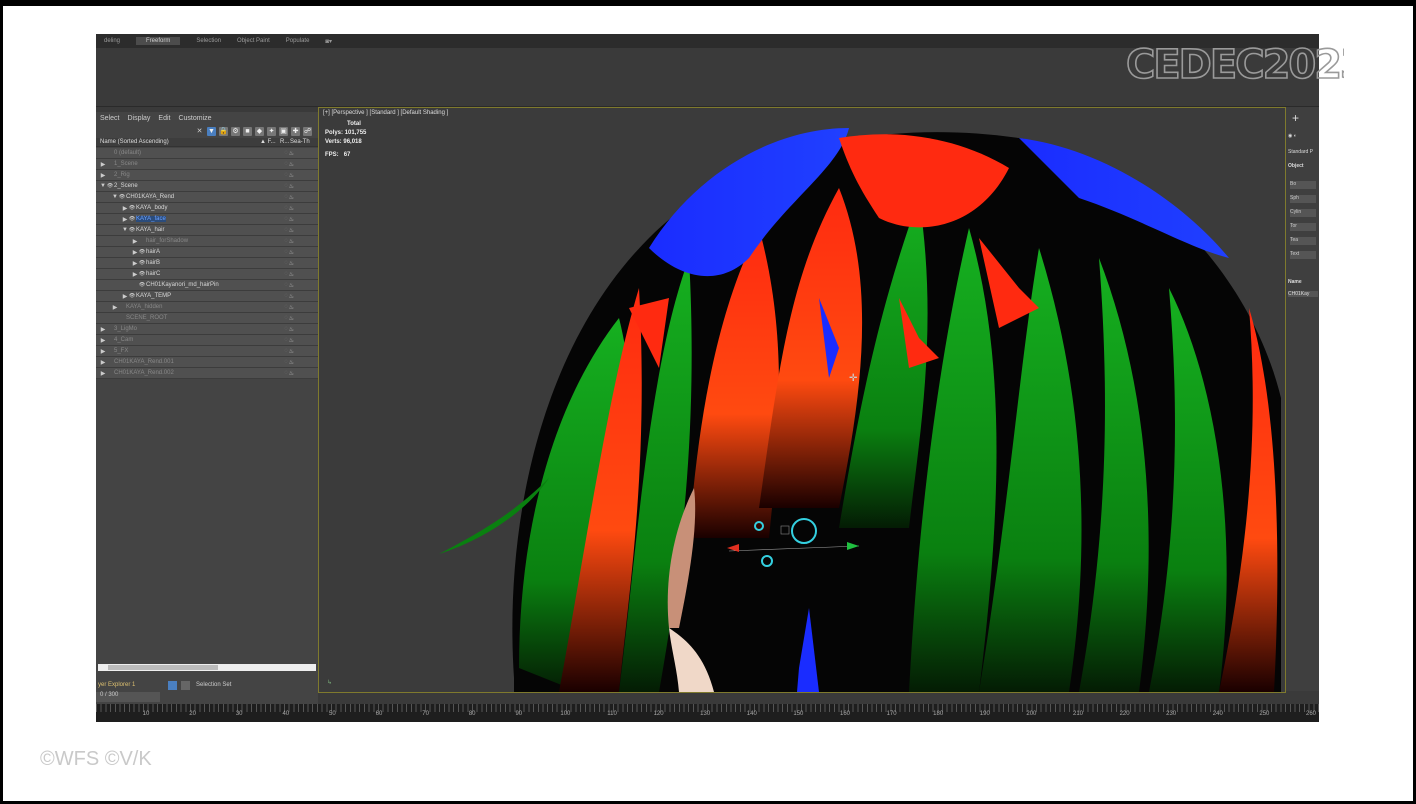  I want to click on tree-row: ▶ CH01KAYA_Rend.001 ◌ ♨, so click(207, 362).